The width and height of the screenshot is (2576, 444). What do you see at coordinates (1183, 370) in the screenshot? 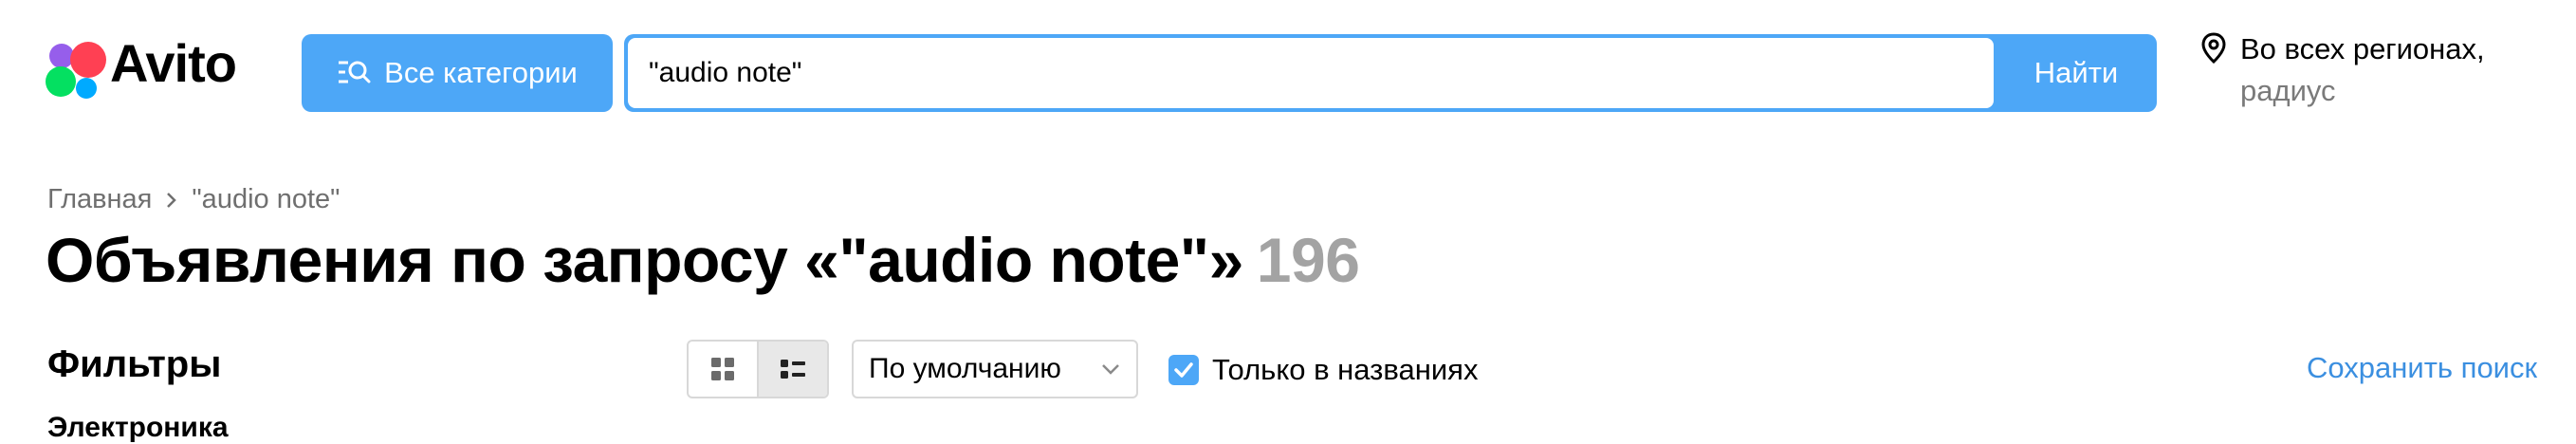
I see `checkmark-icon` at bounding box center [1183, 370].